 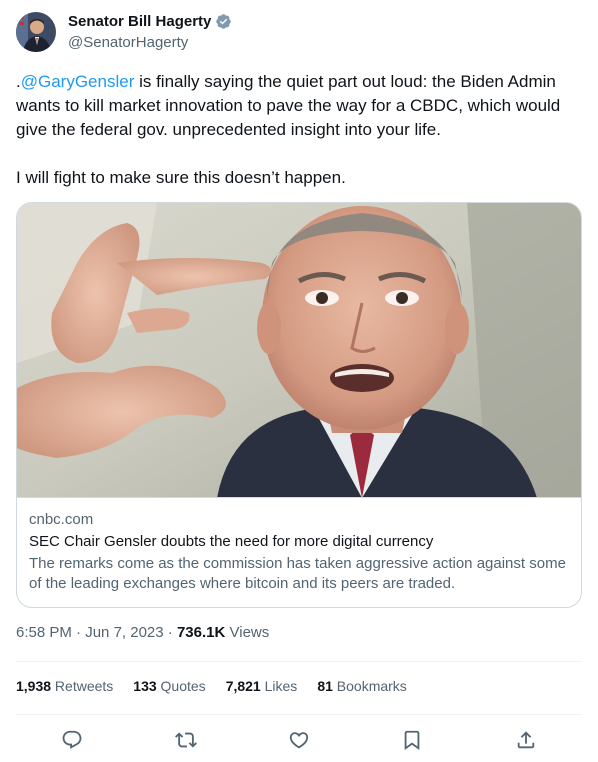 I want to click on like-icon, so click(x=299, y=740).